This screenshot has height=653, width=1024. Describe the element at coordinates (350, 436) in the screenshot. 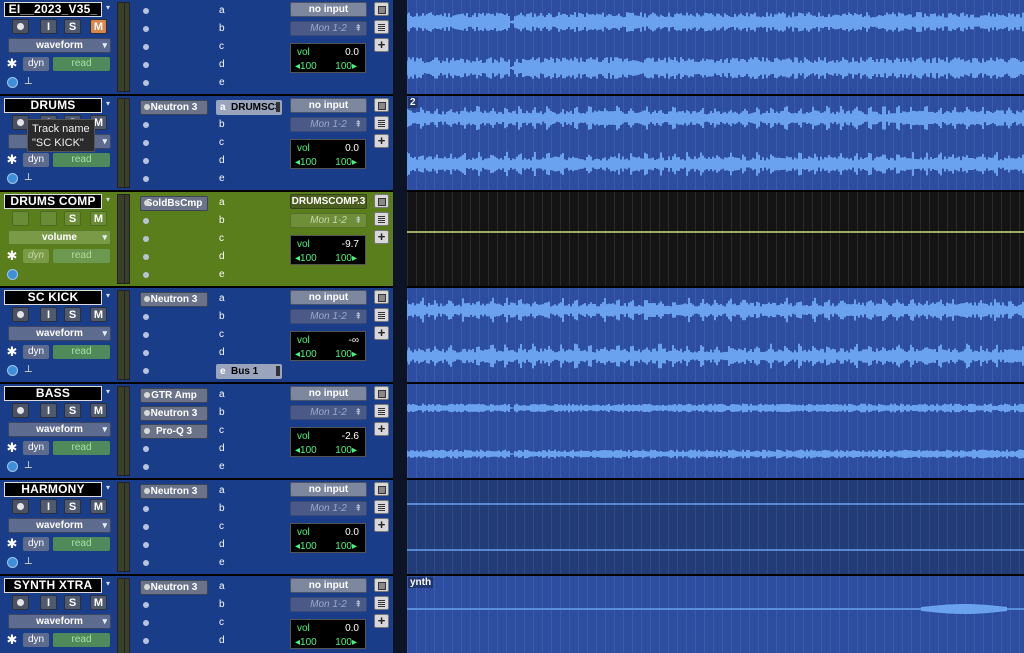

I see `vol-value: -2.6` at that location.